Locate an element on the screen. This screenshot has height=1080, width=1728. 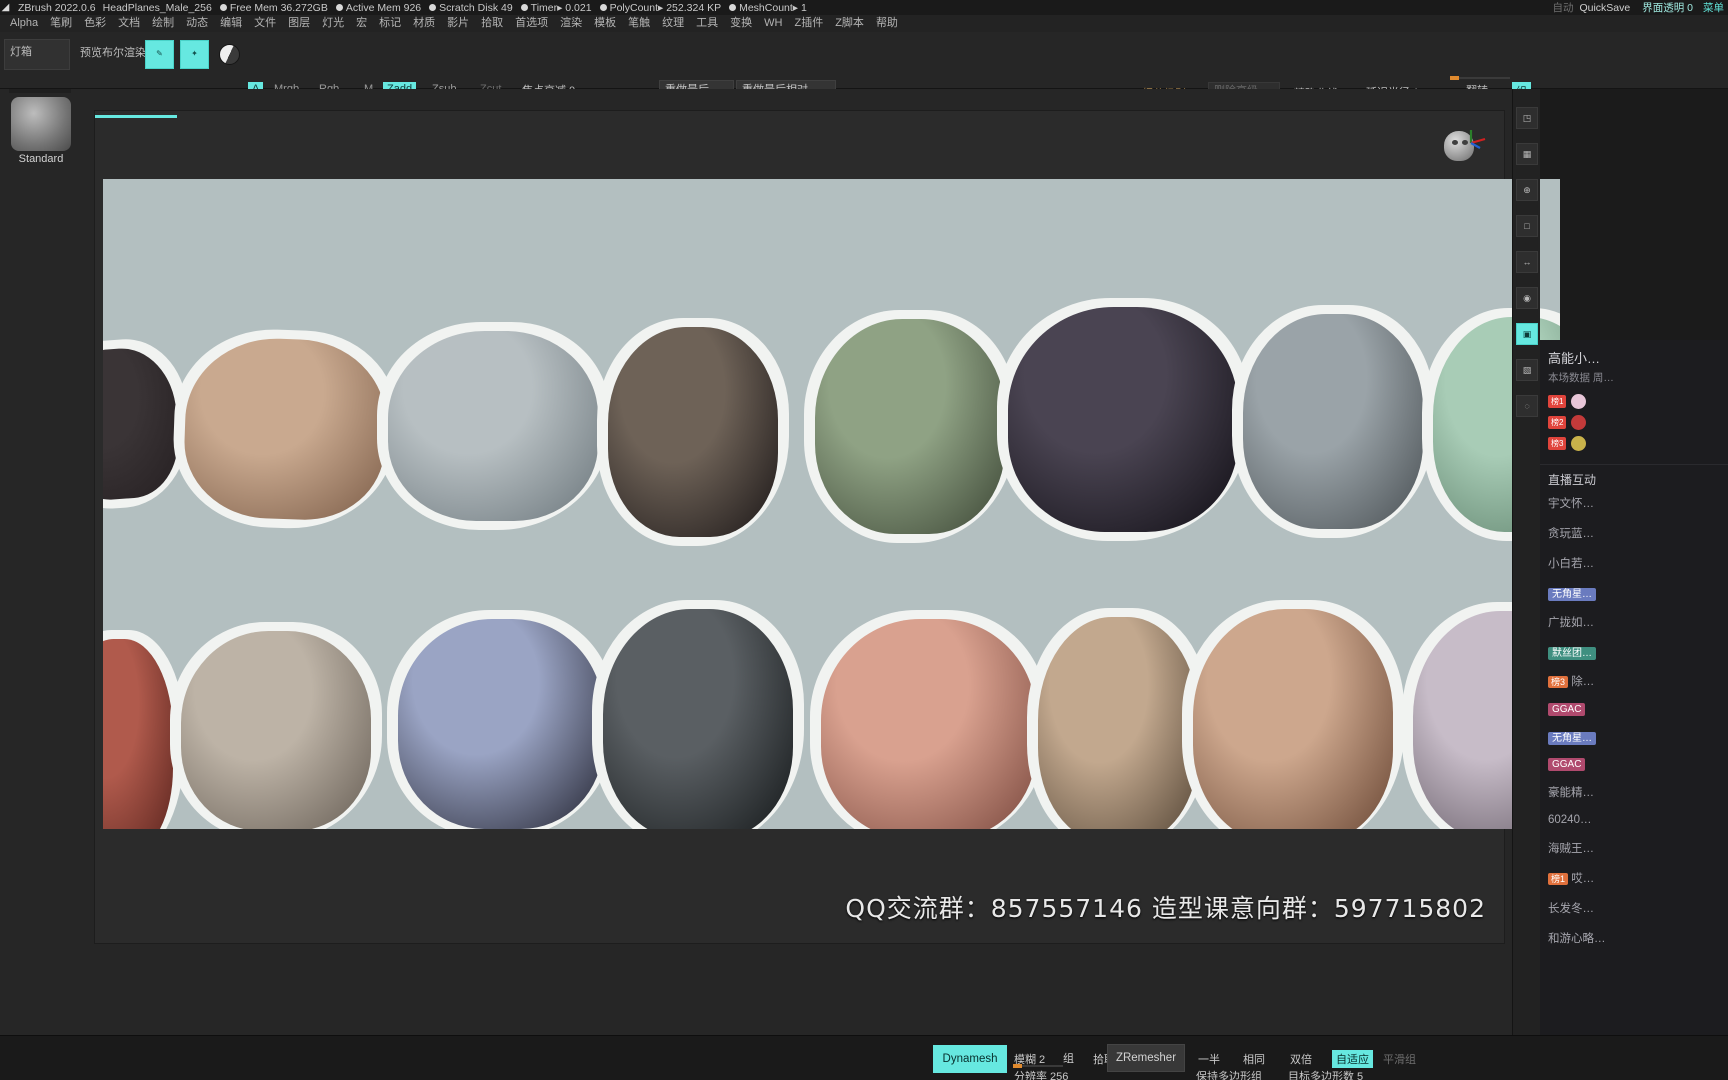
double-button: 双倍 is located at coordinates (1301, 1059).